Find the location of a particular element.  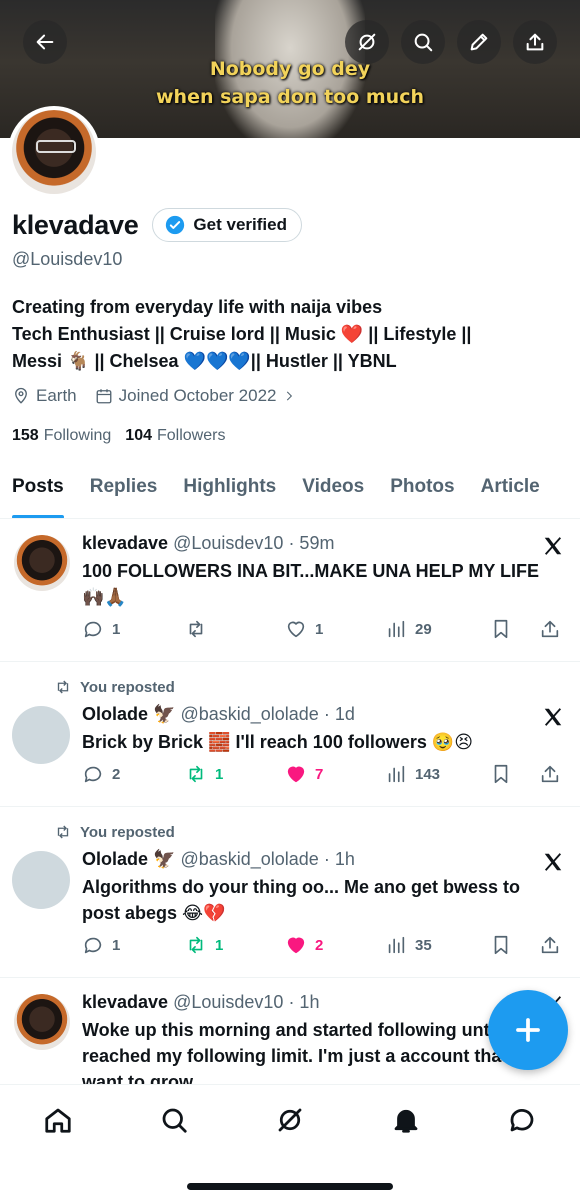

followers-link: 104 Followers is located at coordinates (182, 436).